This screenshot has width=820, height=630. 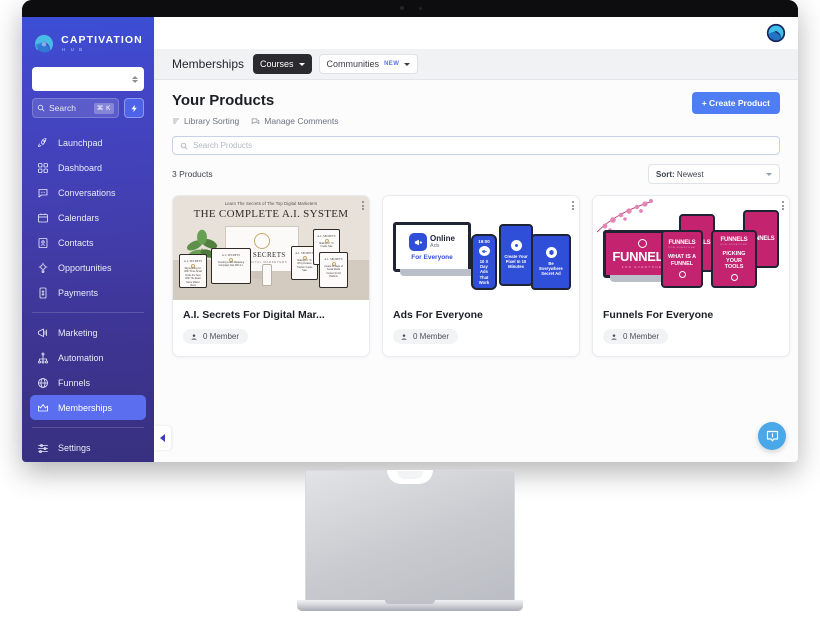 What do you see at coordinates (43, 408) in the screenshot?
I see `crown-icon` at bounding box center [43, 408].